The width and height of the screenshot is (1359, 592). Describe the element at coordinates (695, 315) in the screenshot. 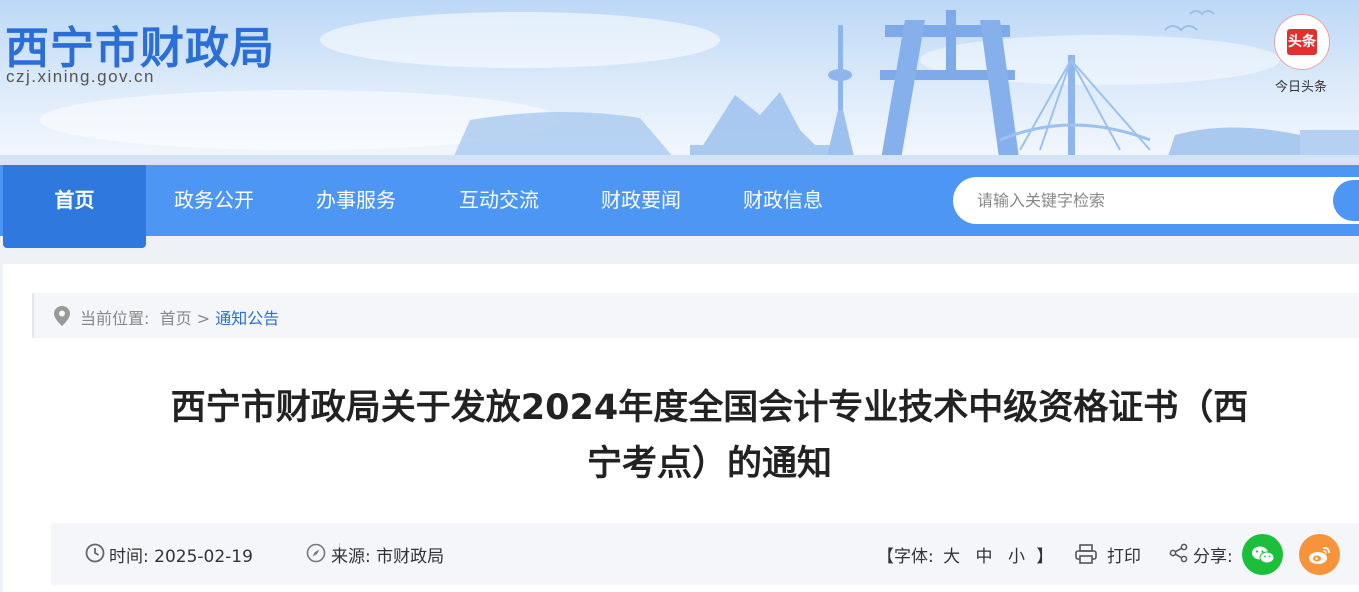

I see `breadcrumb: 当前位置: 首页 > 通知公告` at that location.